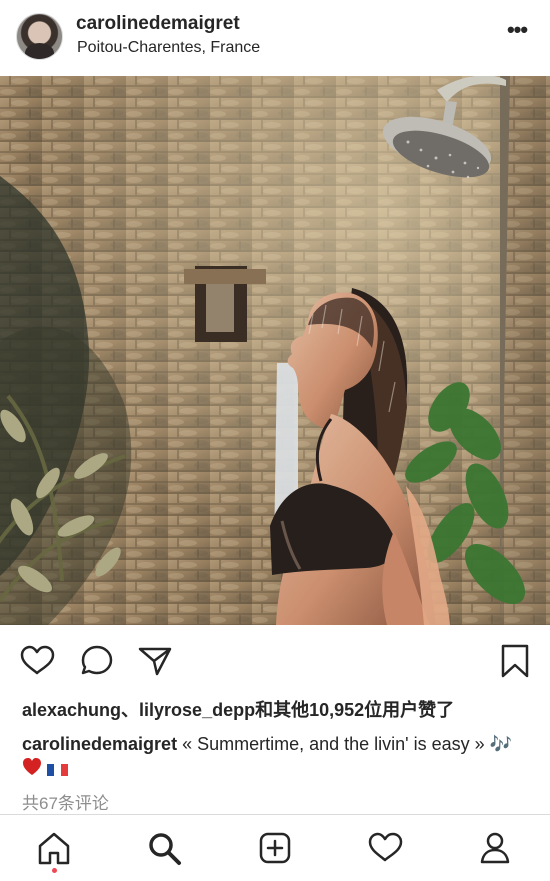  I want to click on heart-icon, so click(37, 661).